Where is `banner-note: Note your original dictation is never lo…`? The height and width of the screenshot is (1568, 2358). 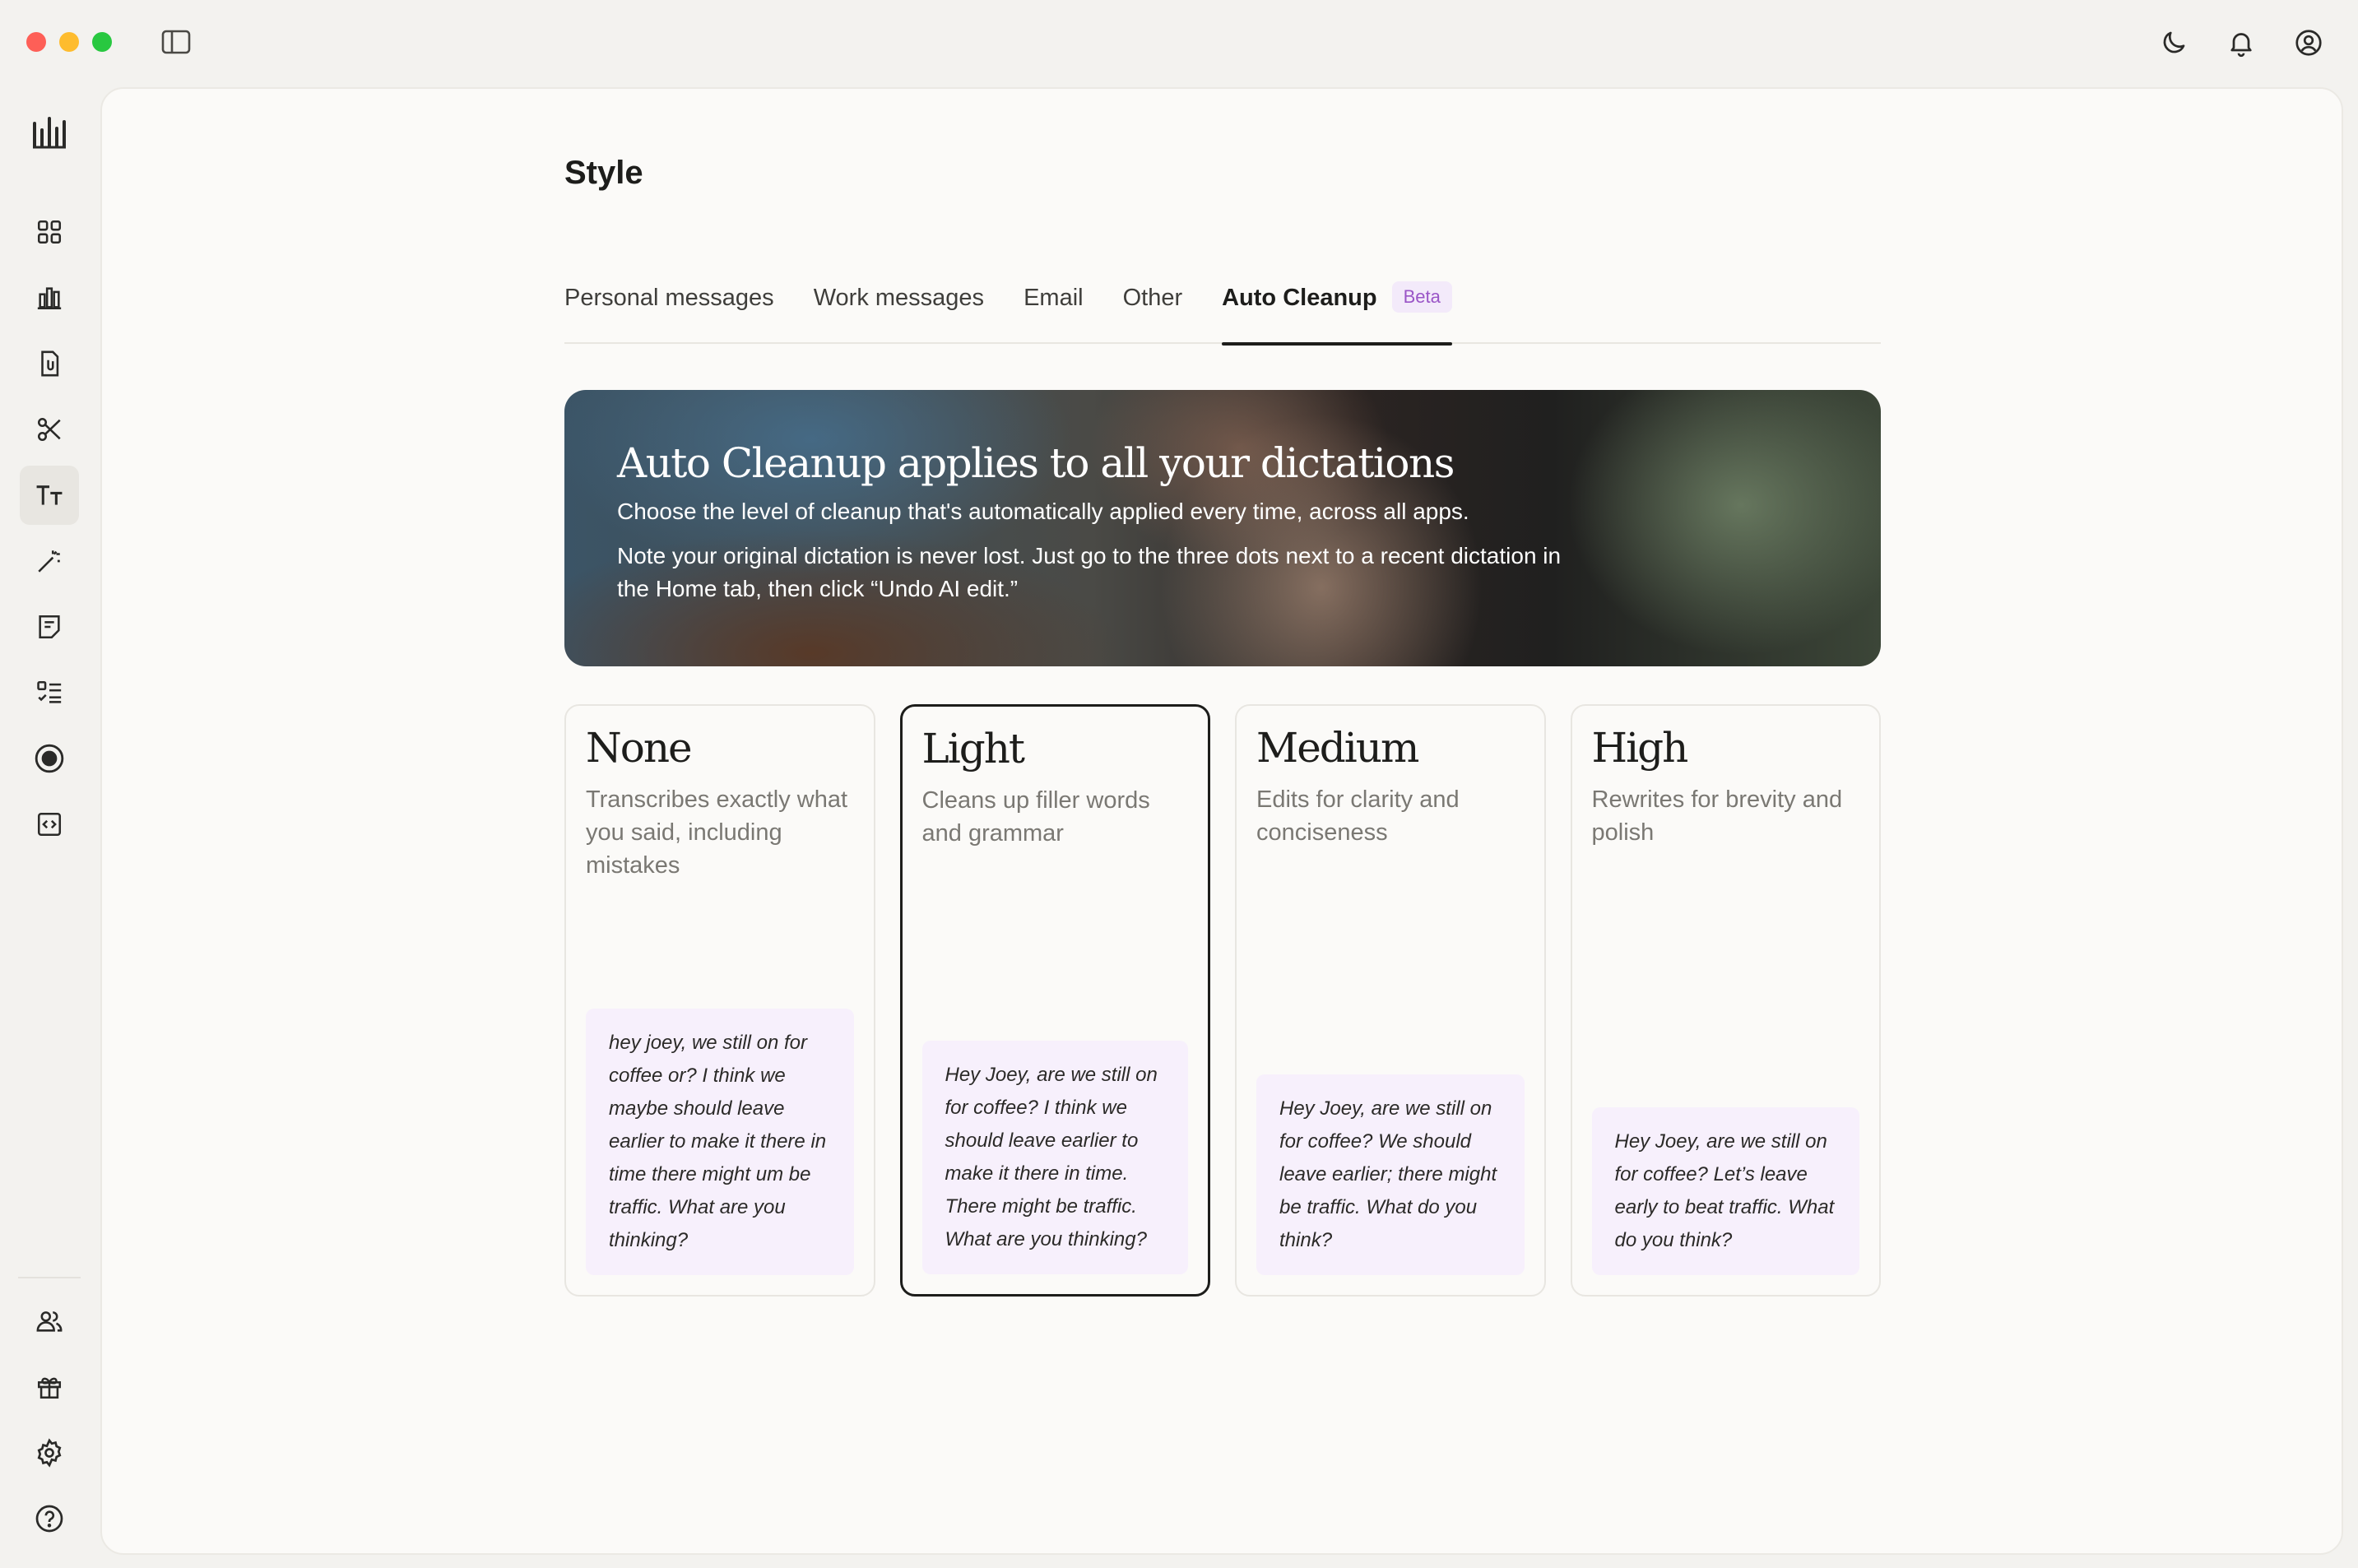
banner-note: Note your original dictation is never lo… is located at coordinates (1089, 572).